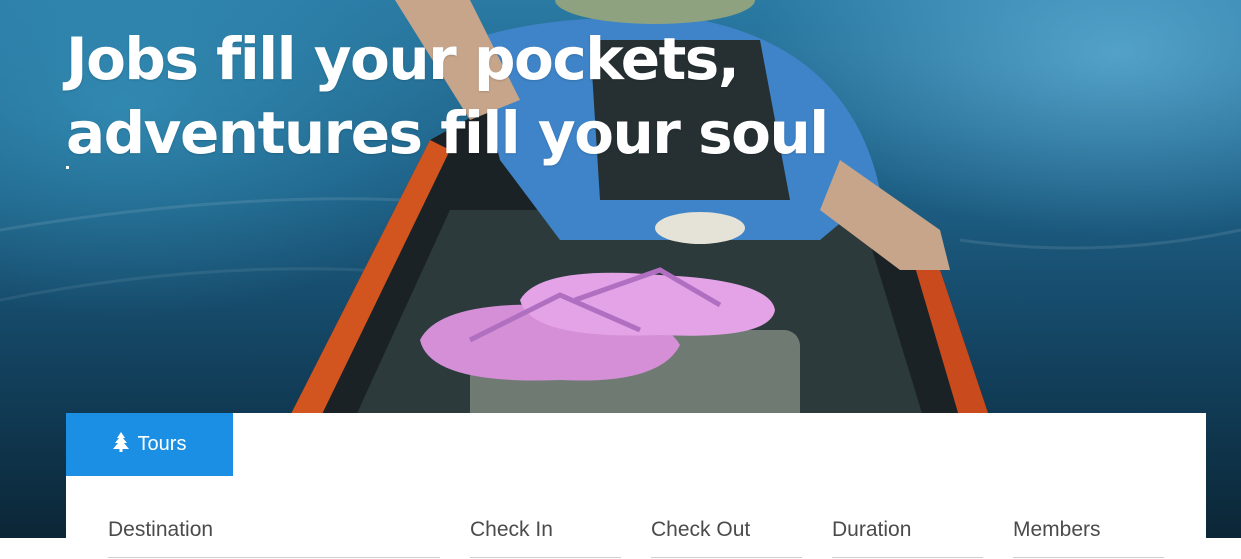  I want to click on destination-underline, so click(274, 557).